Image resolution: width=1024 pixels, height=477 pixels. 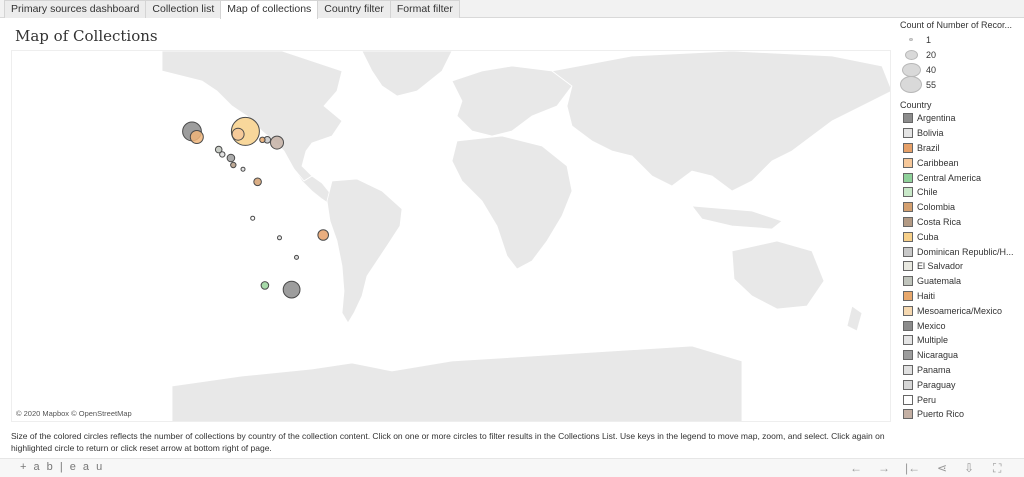 What do you see at coordinates (936, 384) in the screenshot?
I see `legend-label: Paraguay` at bounding box center [936, 384].